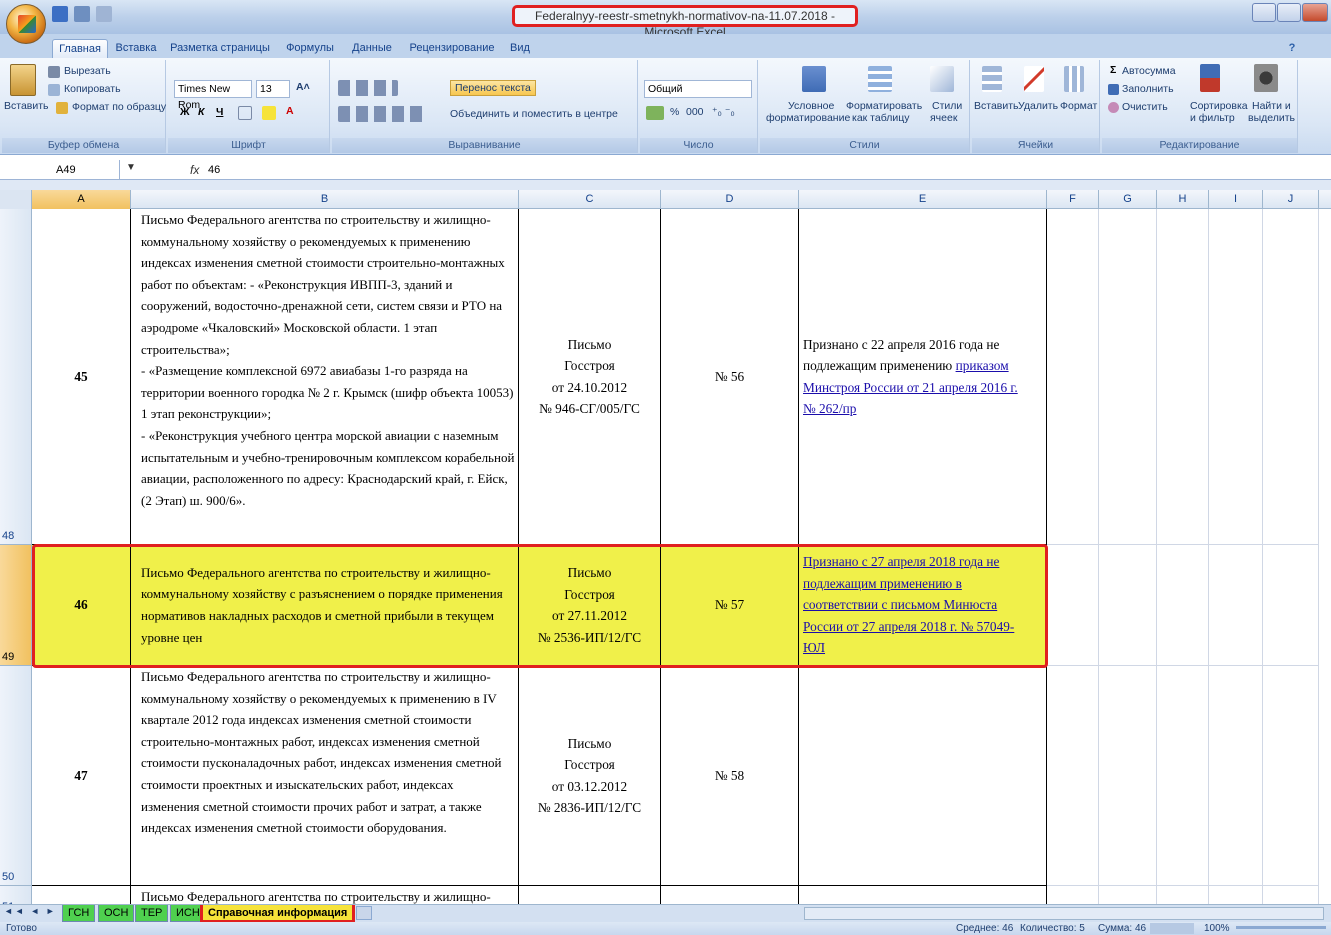 The image size is (1331, 935). Describe the element at coordinates (269, 113) in the screenshot. I see `fill-color-icon` at that location.